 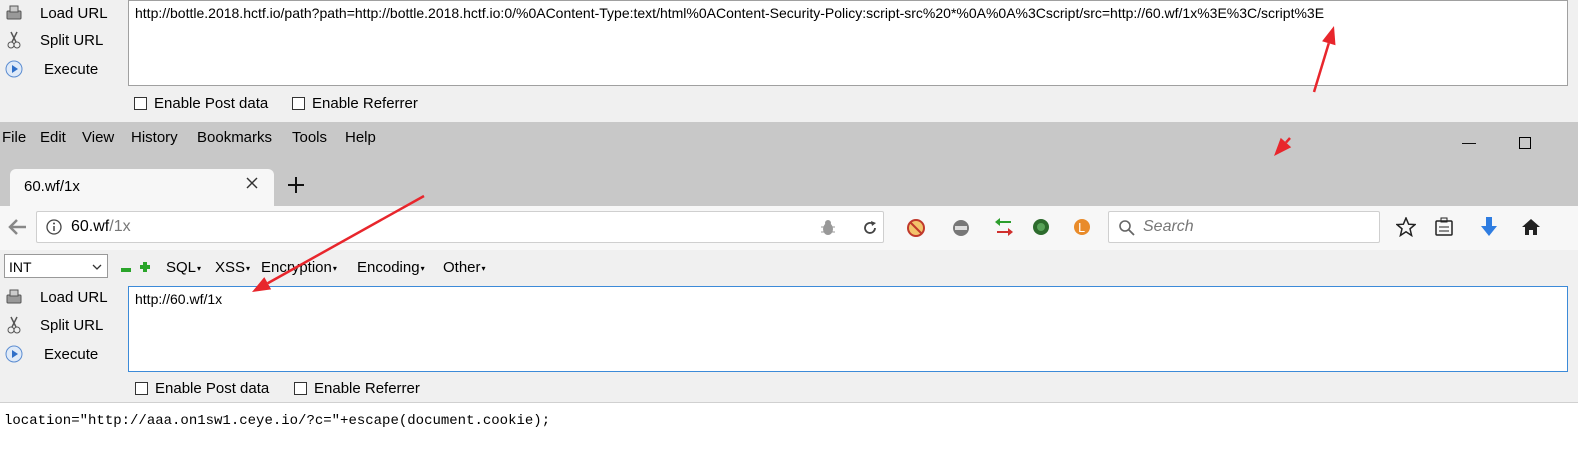 What do you see at coordinates (299, 267) in the screenshot?
I see `menu-encryption: Encryption▾` at bounding box center [299, 267].